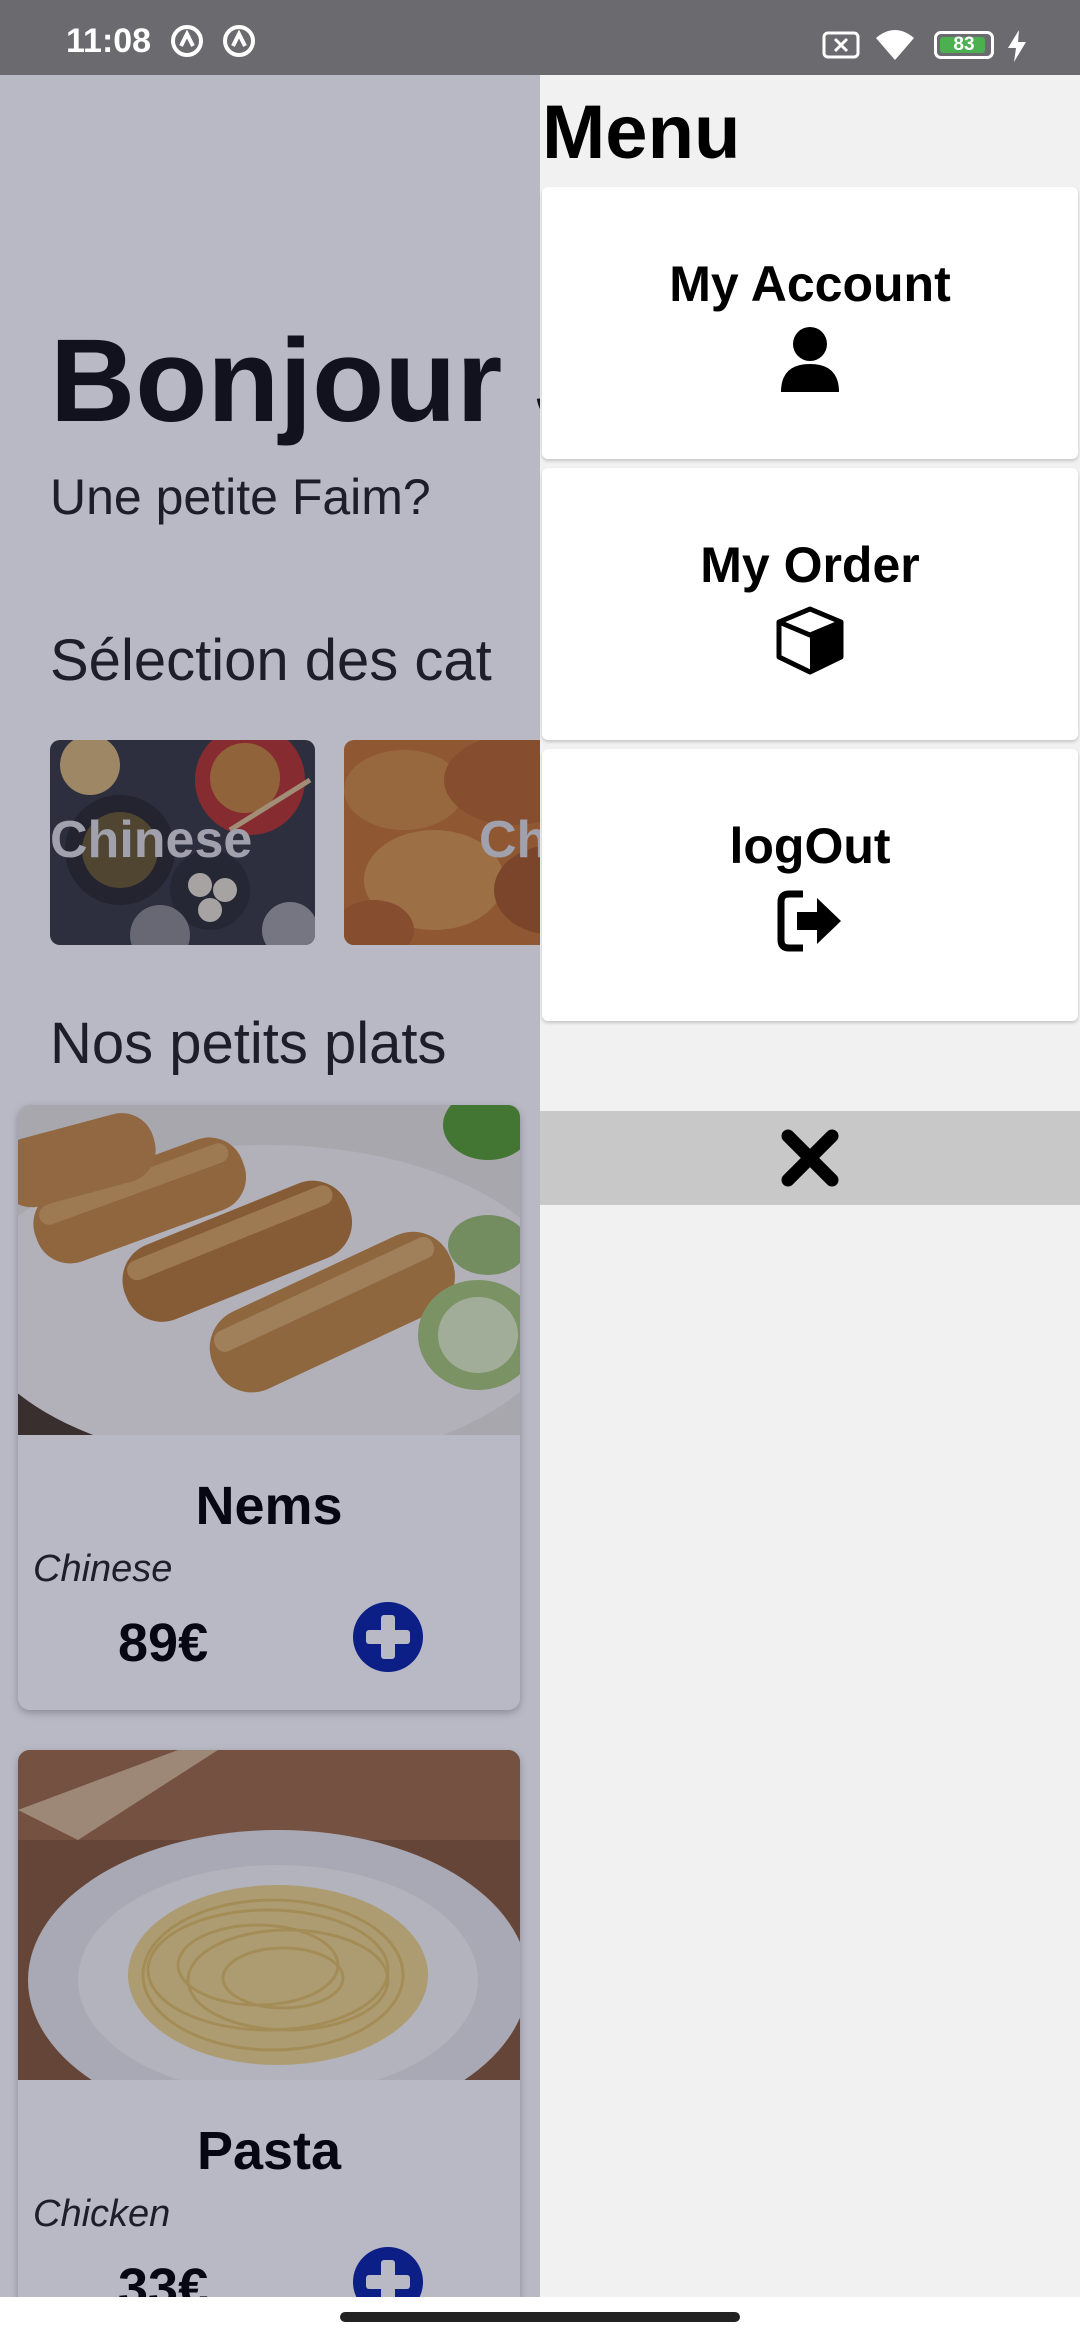 The height and width of the screenshot is (2340, 1080). What do you see at coordinates (109, 41) in the screenshot?
I see `status-time: 11:08` at bounding box center [109, 41].